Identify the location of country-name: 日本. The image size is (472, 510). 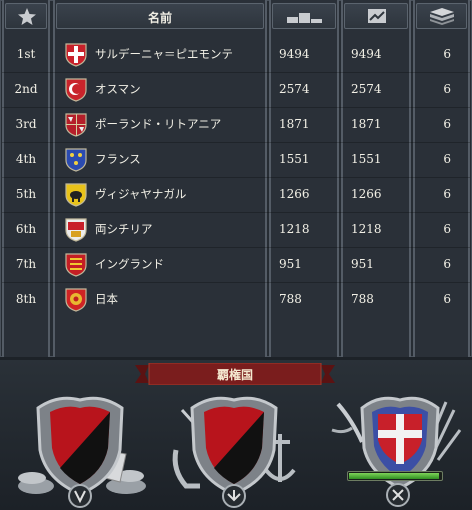
(106, 299).